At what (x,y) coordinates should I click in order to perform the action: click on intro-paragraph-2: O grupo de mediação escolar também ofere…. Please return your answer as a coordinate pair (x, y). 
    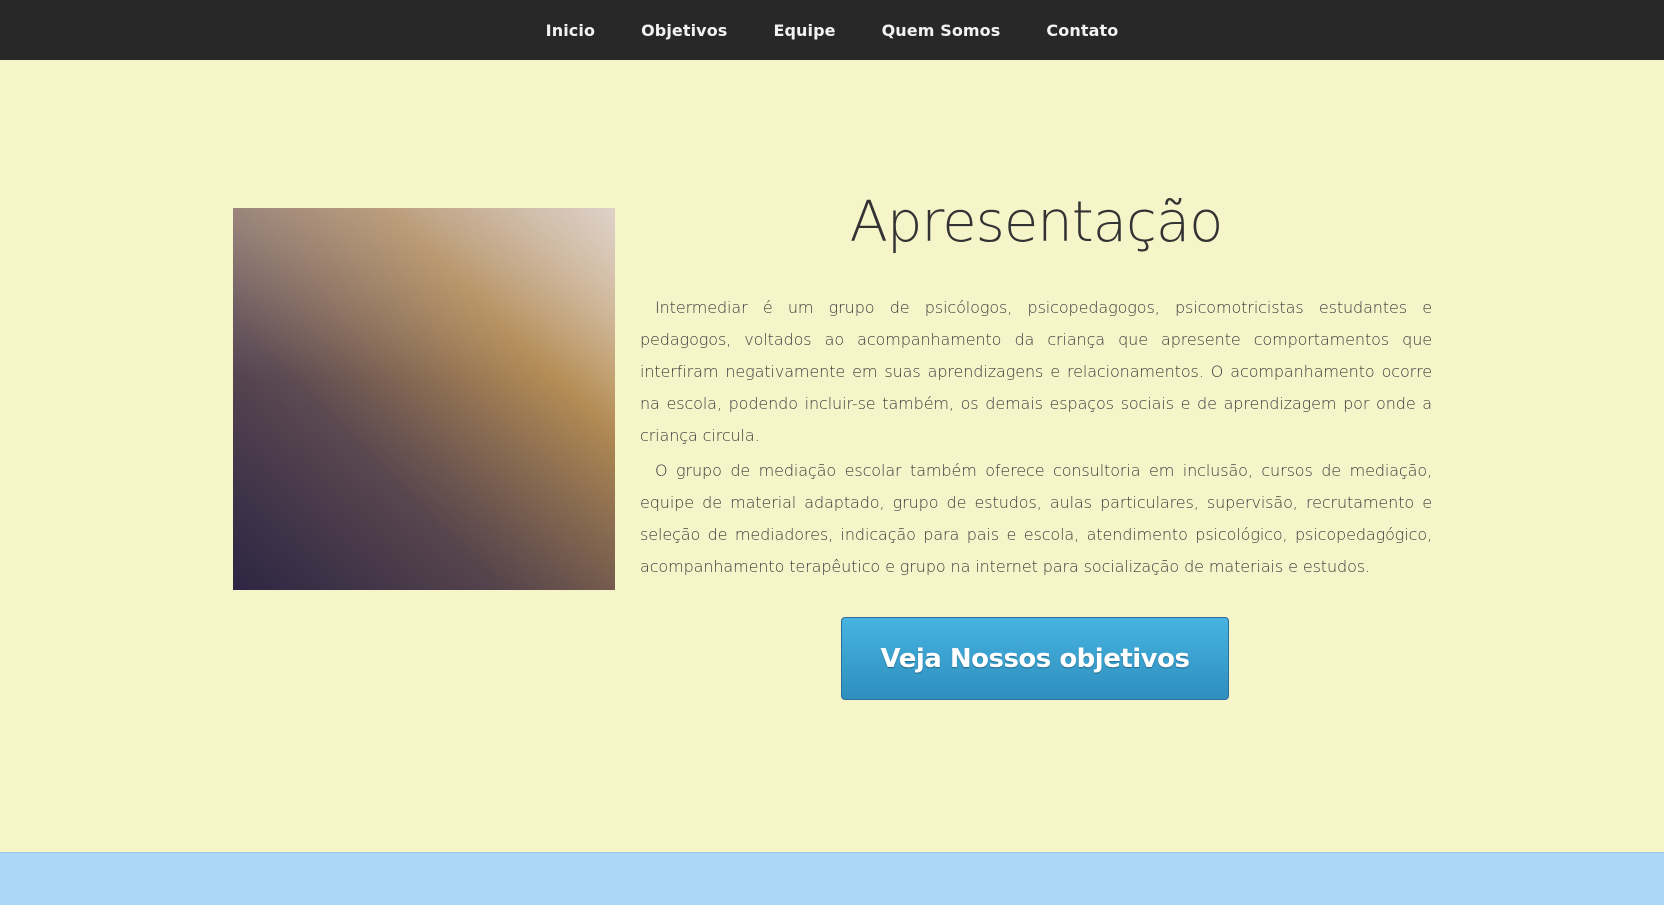
    Looking at the image, I should click on (1036, 518).